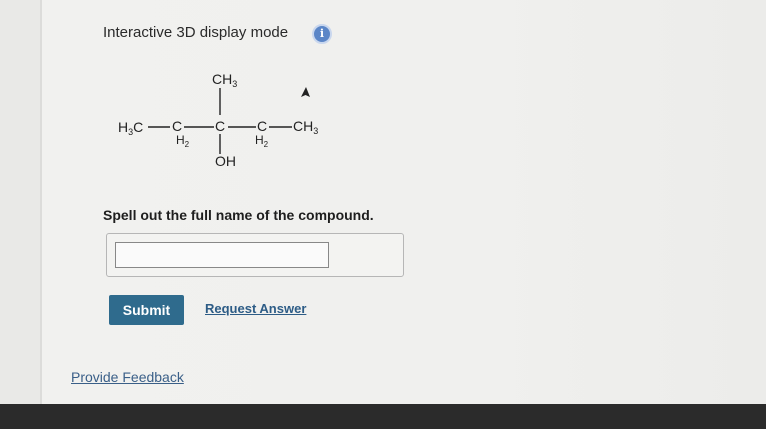 The height and width of the screenshot is (429, 766). I want to click on mouse-cursor-icon, so click(305, 92).